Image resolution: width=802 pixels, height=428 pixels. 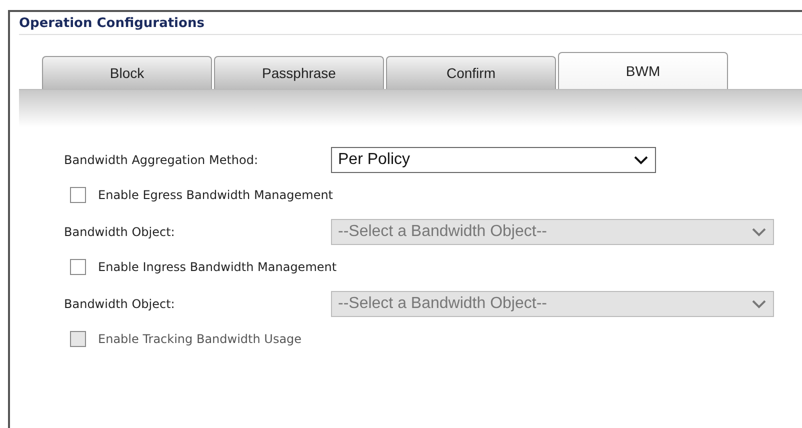 What do you see at coordinates (299, 72) in the screenshot?
I see `tab: Passphrase` at bounding box center [299, 72].